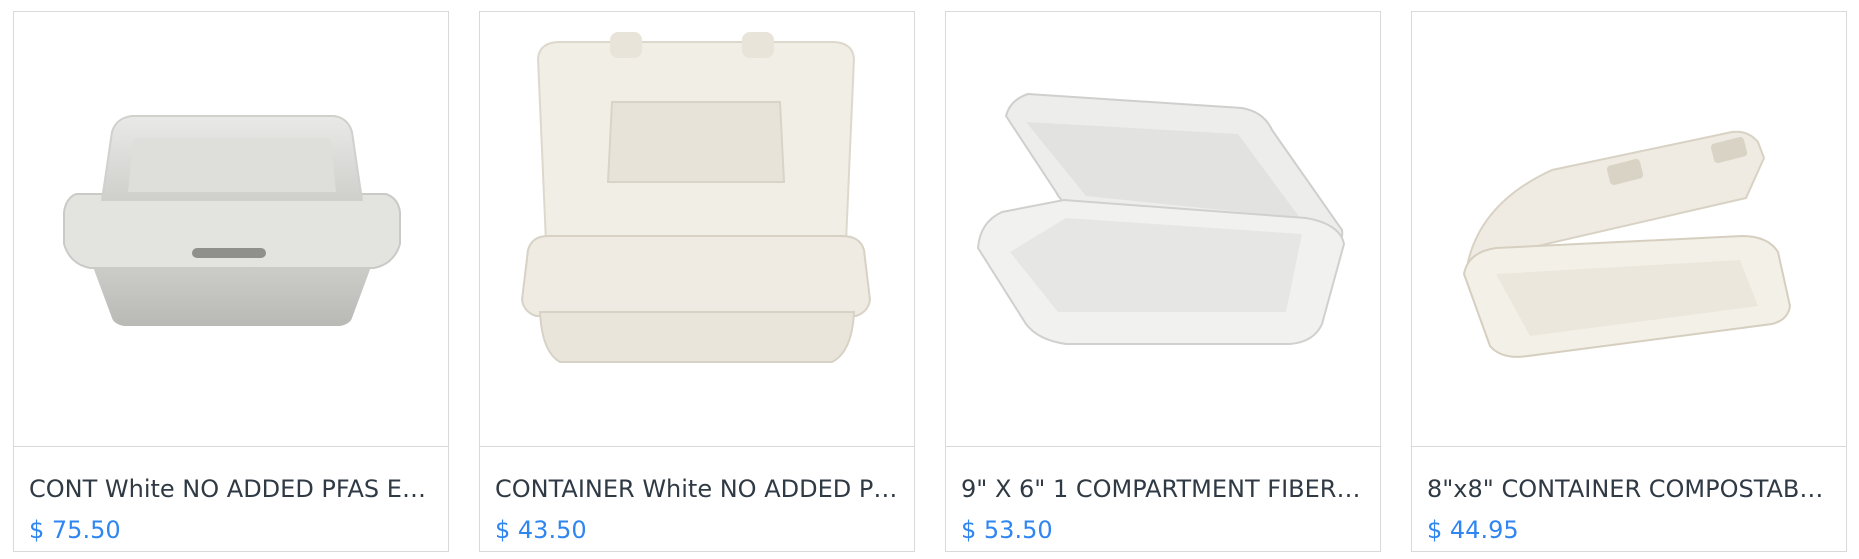 Image resolution: width=1859 pixels, height=559 pixels. Describe the element at coordinates (541, 530) in the screenshot. I see `product-price: $ 43.50` at that location.